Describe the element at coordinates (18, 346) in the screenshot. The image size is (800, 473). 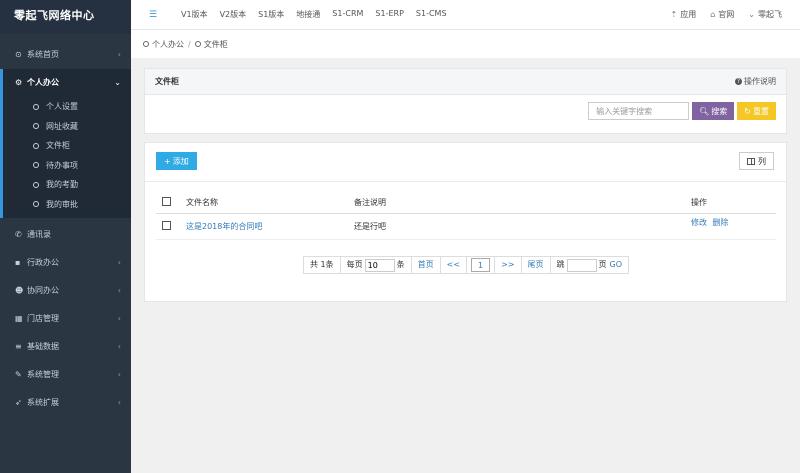
I see `database-icon: ≡` at that location.